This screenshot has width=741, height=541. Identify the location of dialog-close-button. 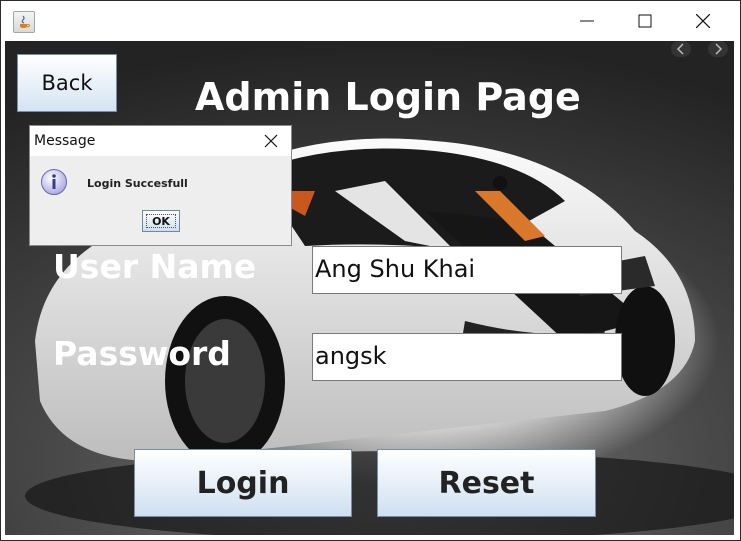
(271, 141).